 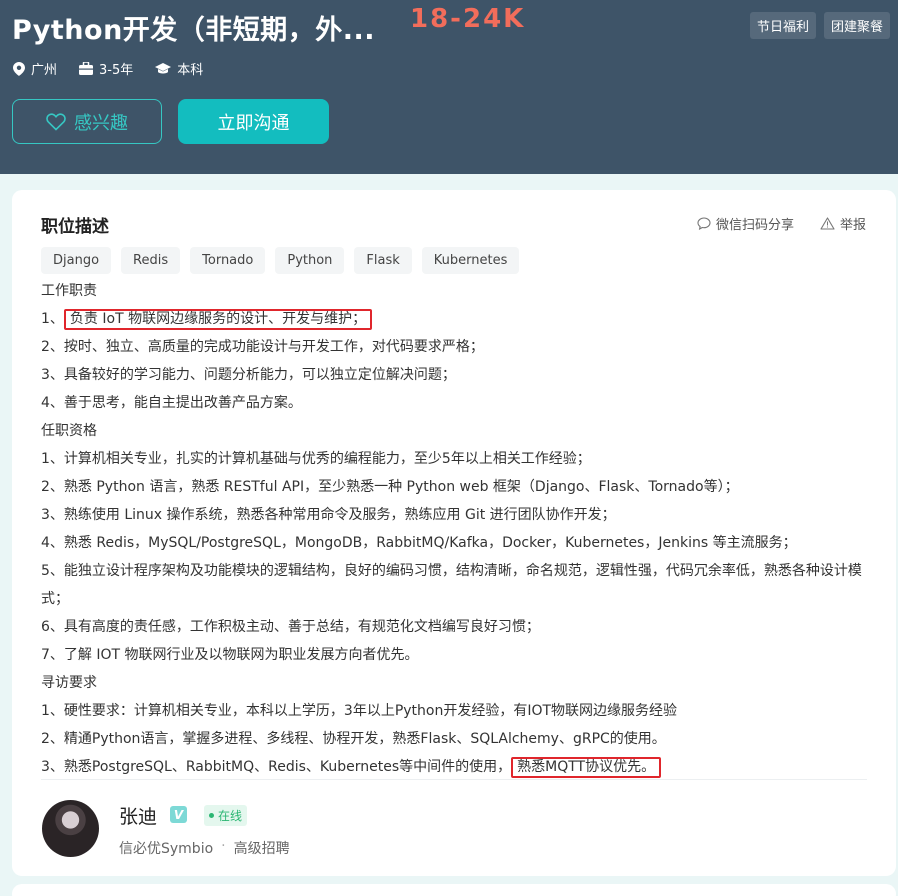 I want to click on chat-bubble-icon, so click(x=704, y=223).